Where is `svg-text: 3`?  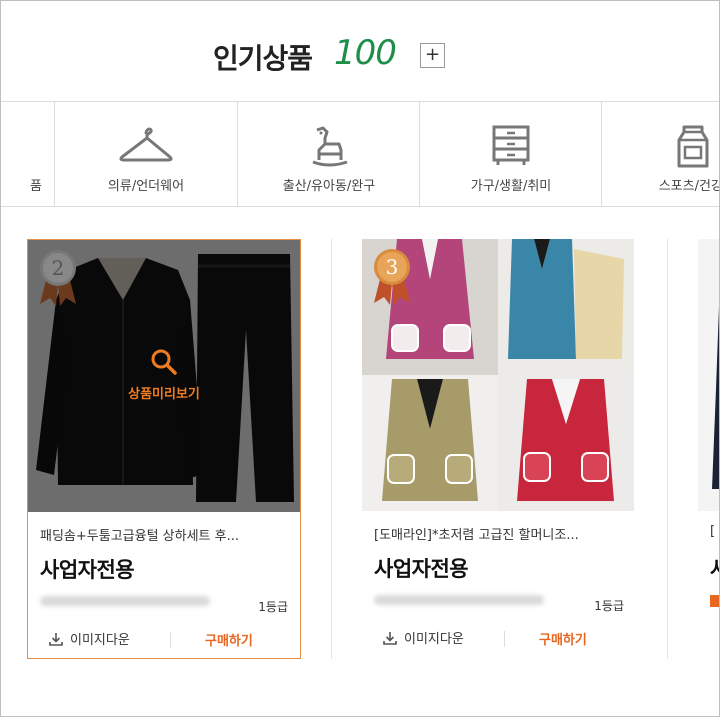
svg-text: 3 is located at coordinates (392, 267).